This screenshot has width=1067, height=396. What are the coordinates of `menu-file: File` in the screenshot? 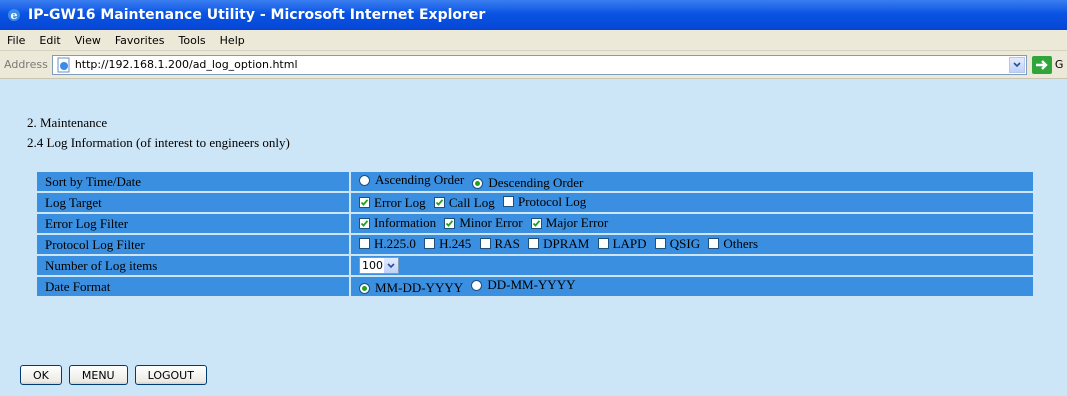 It's located at (16, 40).